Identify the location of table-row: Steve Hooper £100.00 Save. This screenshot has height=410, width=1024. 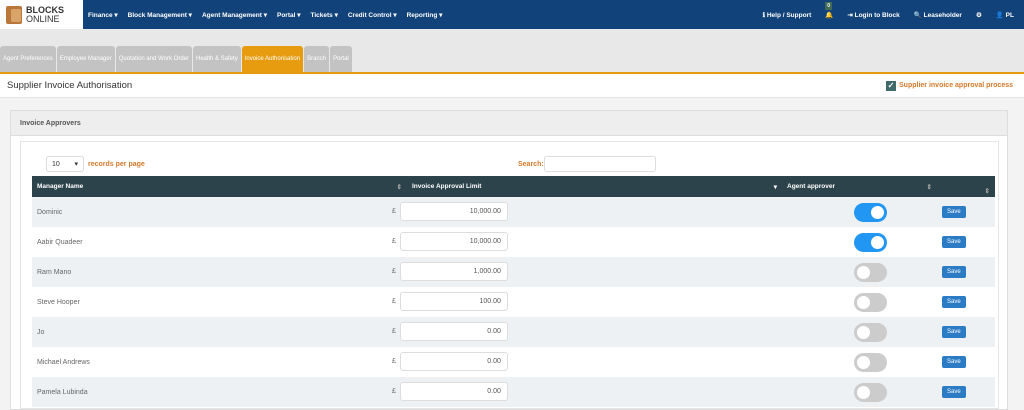
(513, 302).